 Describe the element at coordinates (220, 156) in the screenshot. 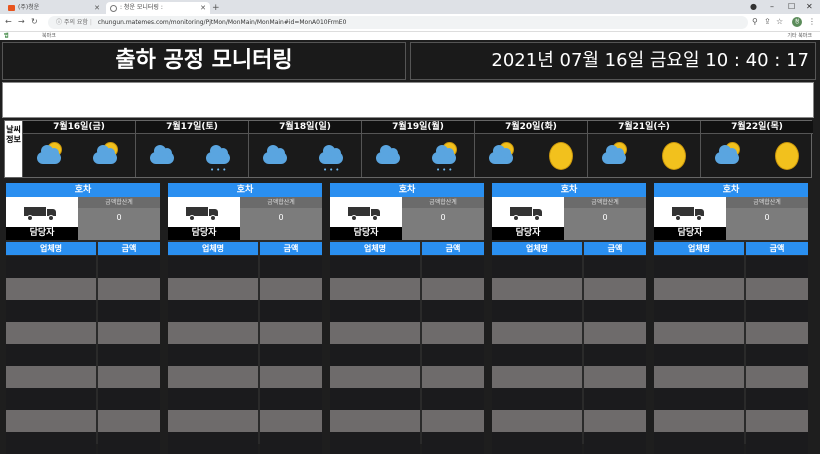

I see `rain-icon: •••` at that location.